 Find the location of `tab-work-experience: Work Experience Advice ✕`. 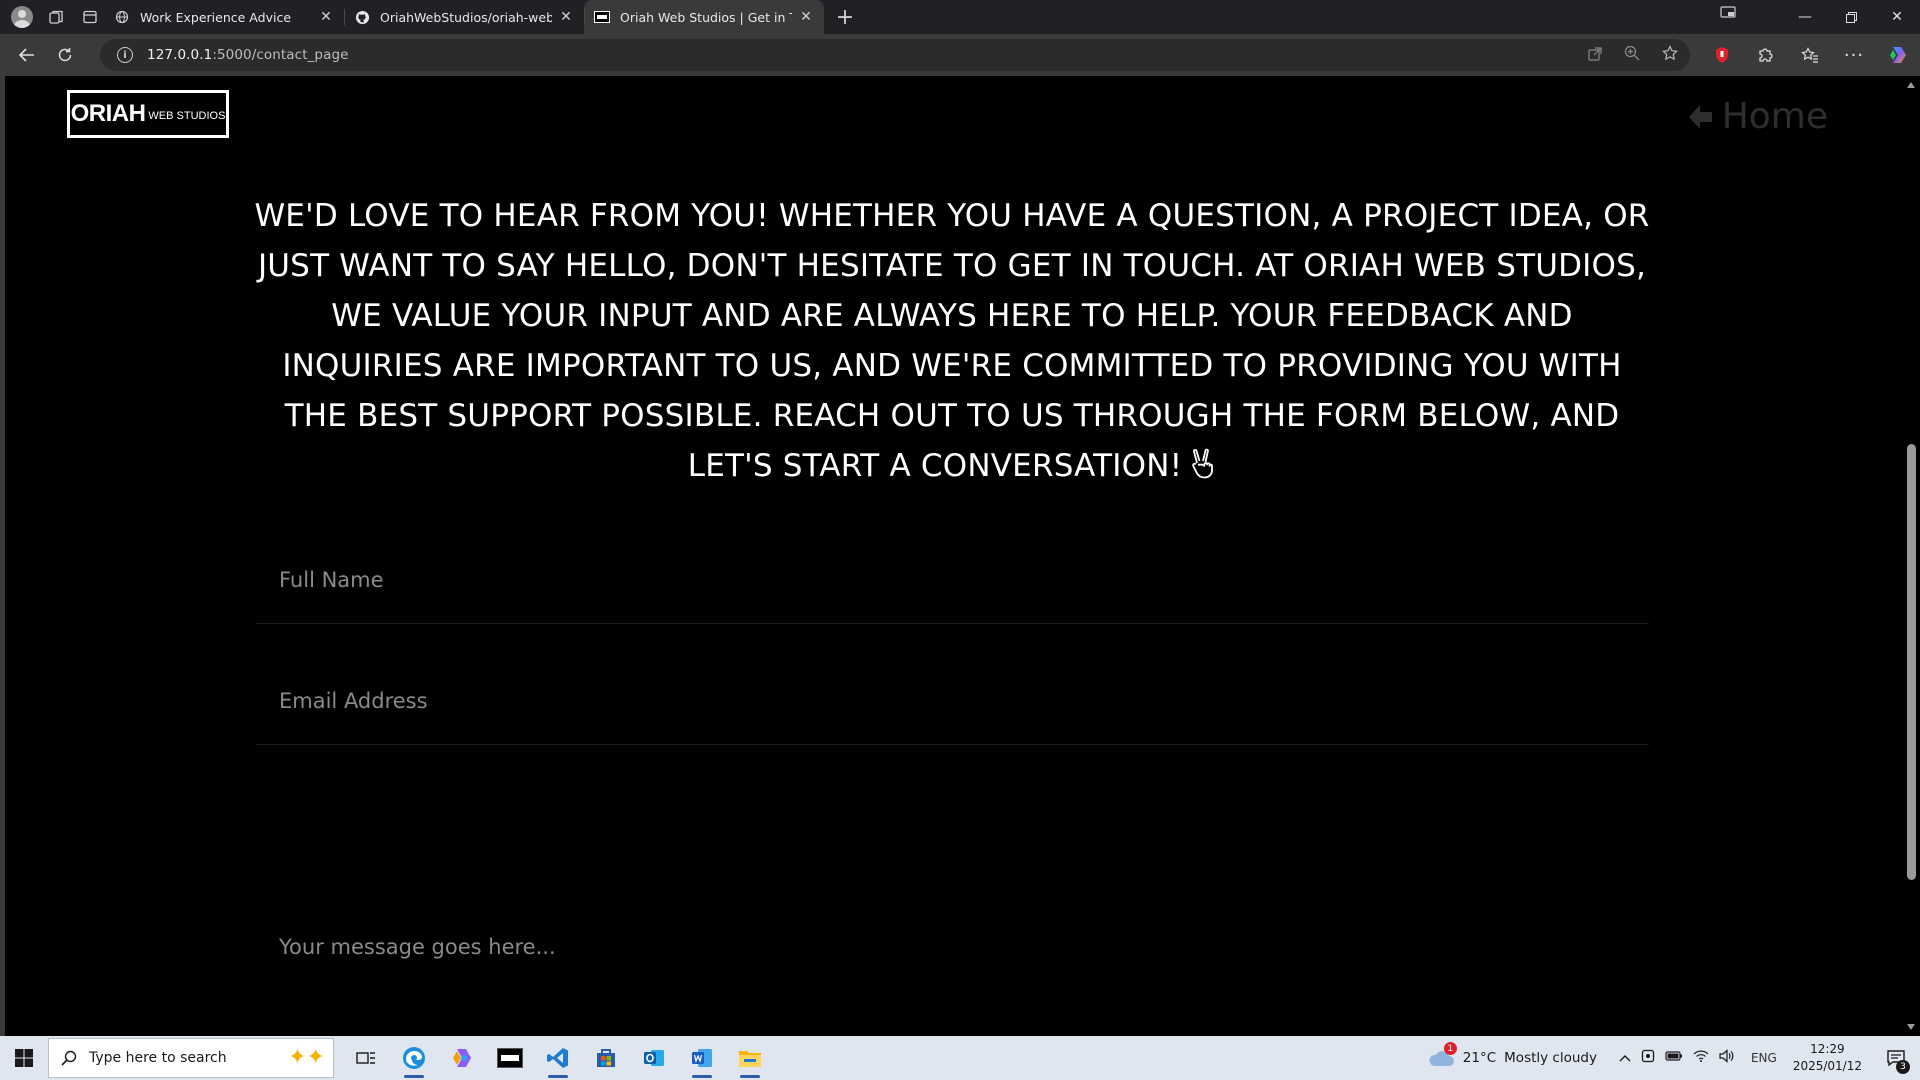

tab-work-experience: Work Experience Advice ✕ is located at coordinates (224, 17).